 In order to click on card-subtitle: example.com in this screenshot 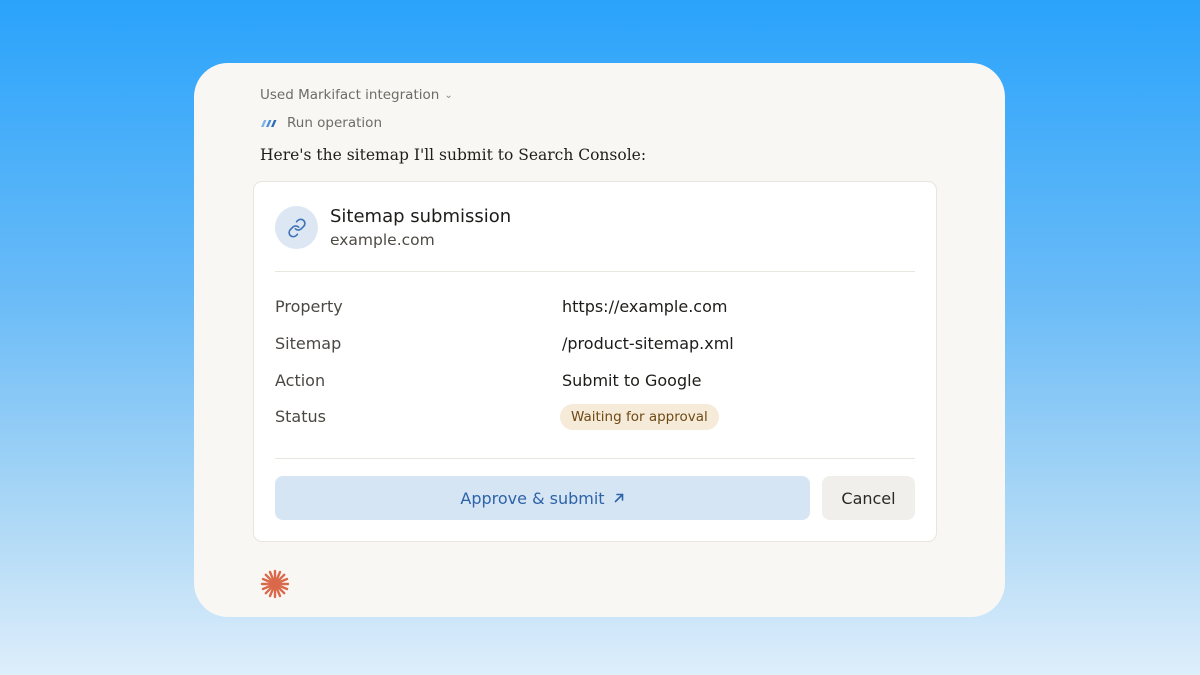, I will do `click(382, 240)`.